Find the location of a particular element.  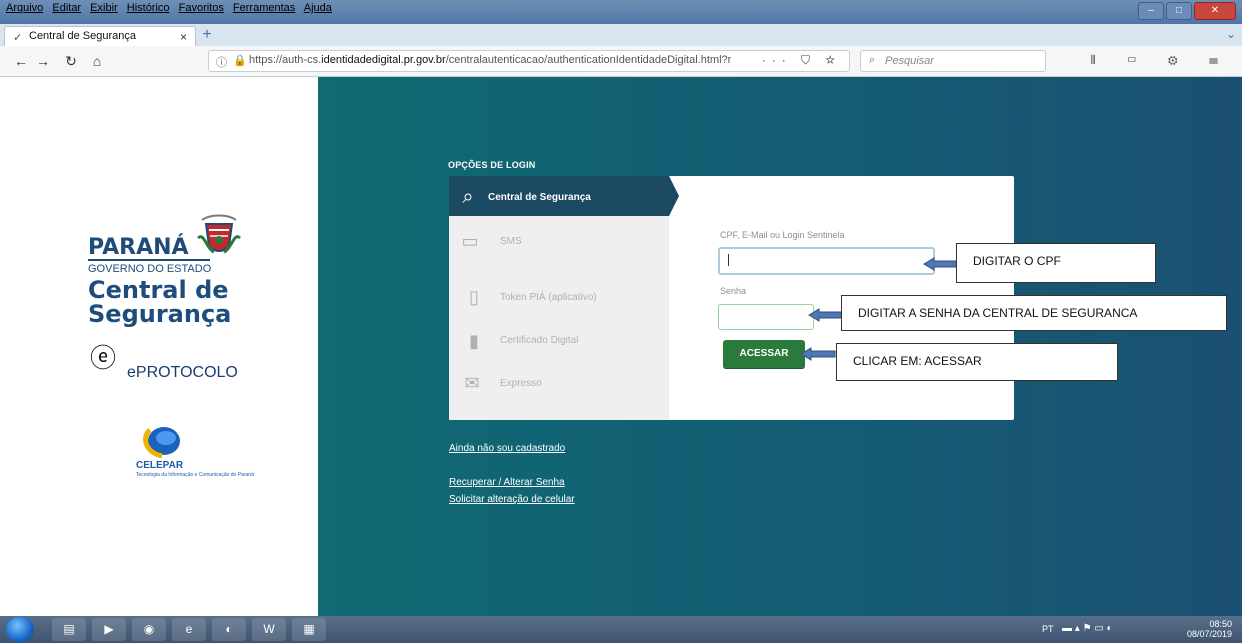

callout-digitar-o-cpf: DIGITAR O CPF is located at coordinates (1056, 263).